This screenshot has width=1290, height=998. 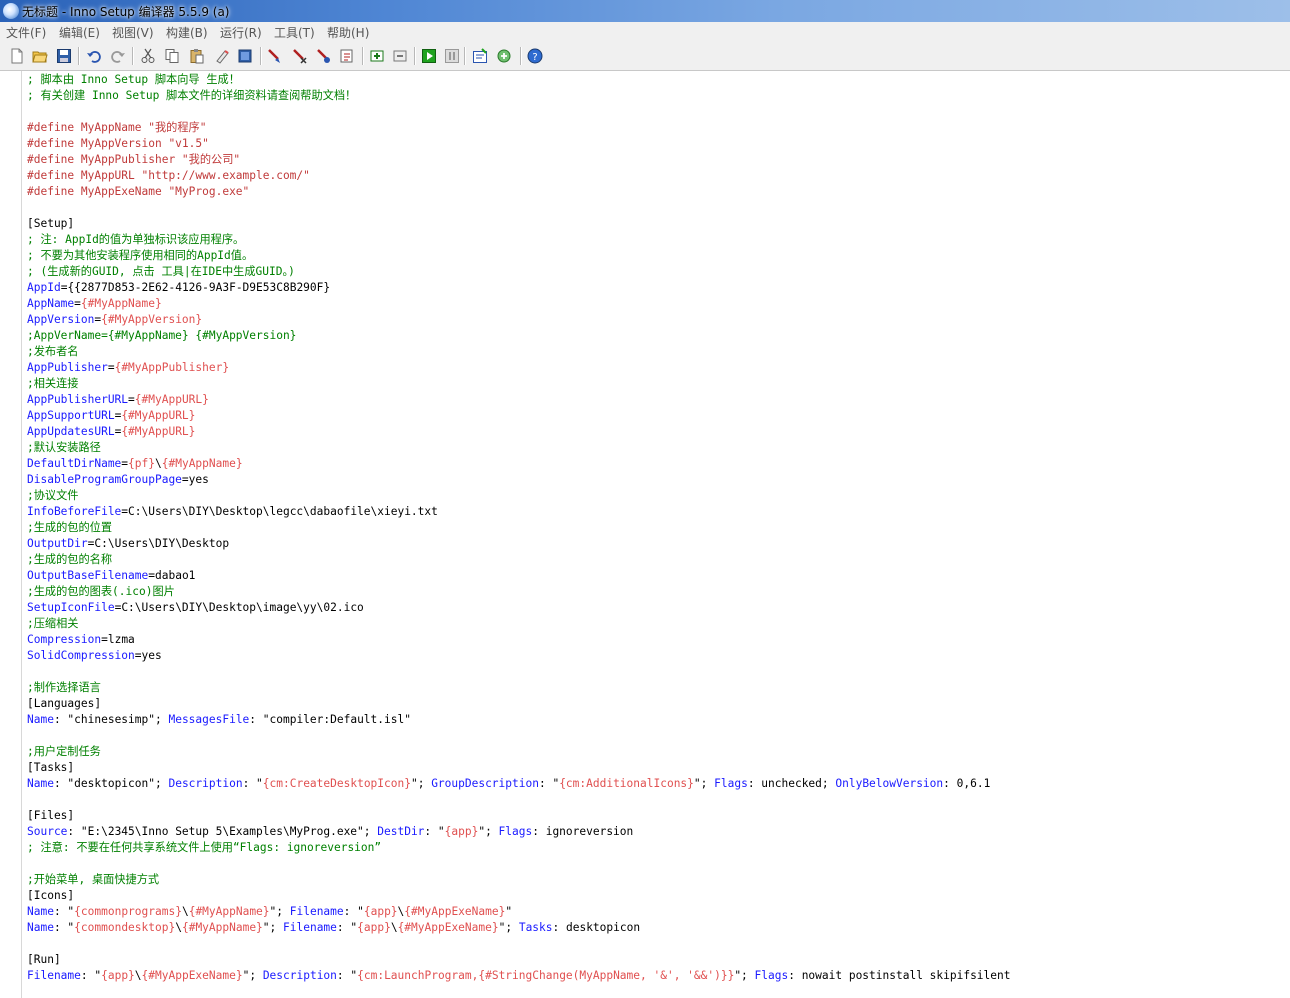 What do you see at coordinates (241, 32) in the screenshot?
I see `menu-run: 运行(R)` at bounding box center [241, 32].